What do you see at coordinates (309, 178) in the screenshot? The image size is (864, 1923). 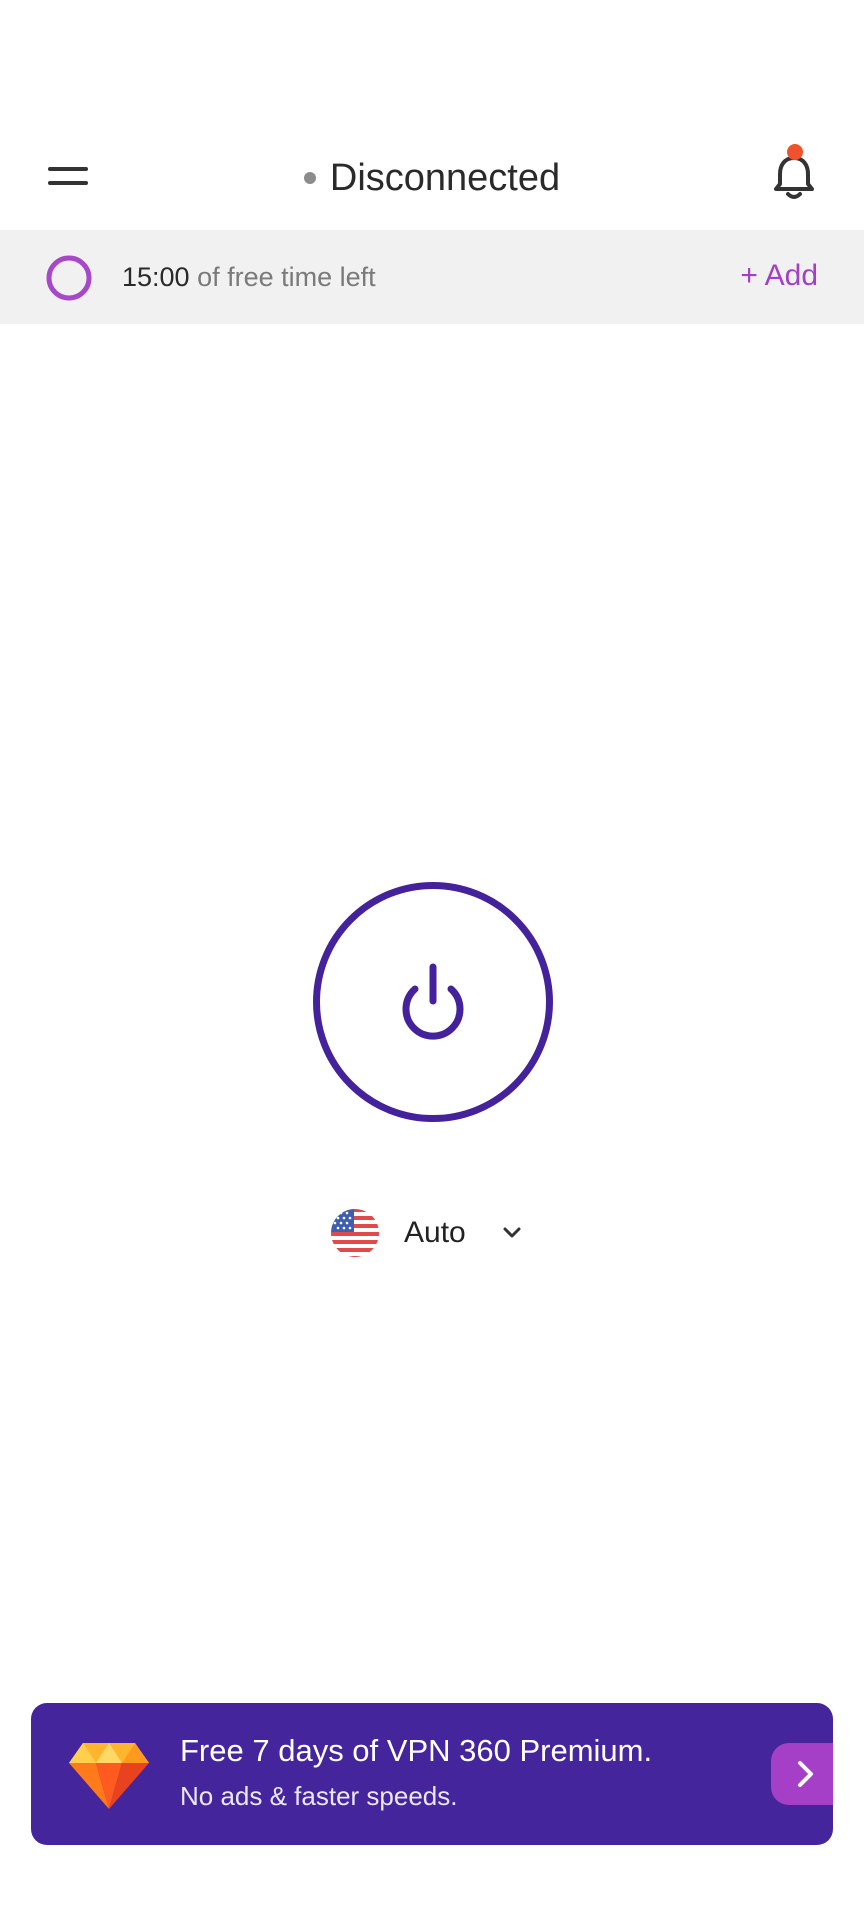 I see `status-dot` at bounding box center [309, 178].